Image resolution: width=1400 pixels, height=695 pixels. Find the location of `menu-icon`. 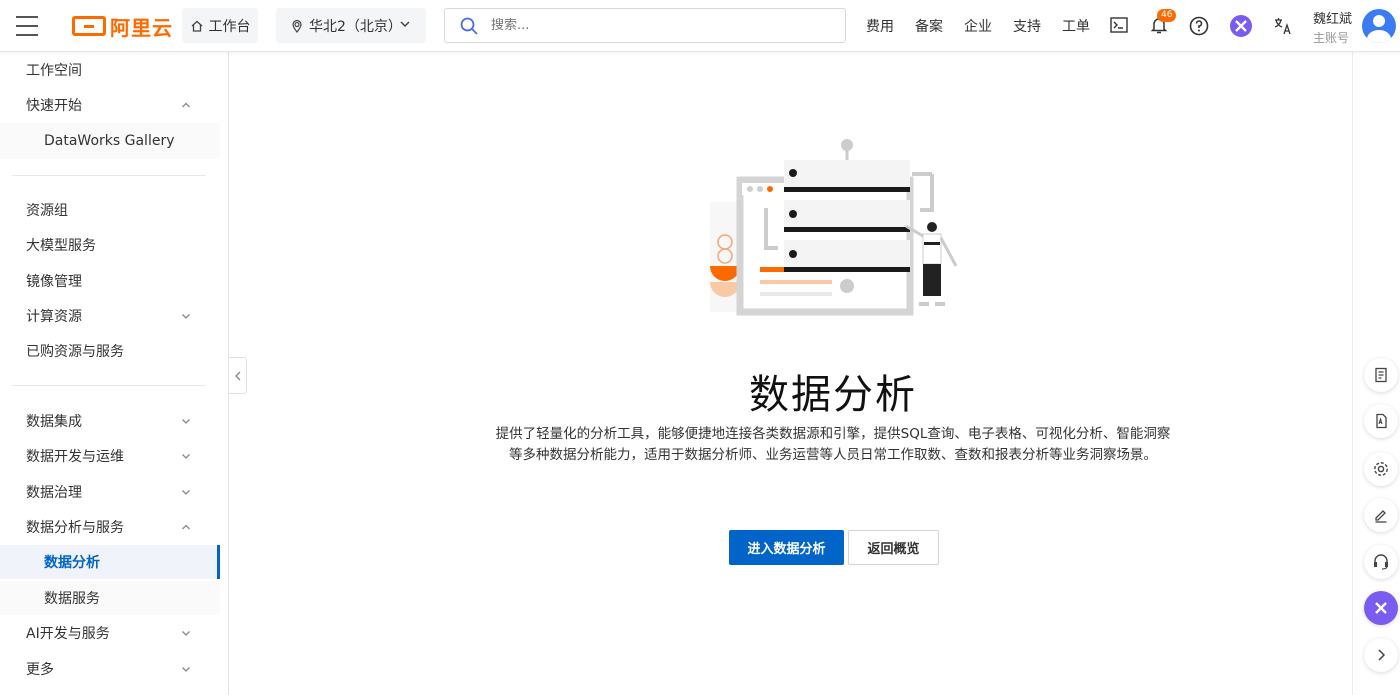

menu-icon is located at coordinates (27, 26).